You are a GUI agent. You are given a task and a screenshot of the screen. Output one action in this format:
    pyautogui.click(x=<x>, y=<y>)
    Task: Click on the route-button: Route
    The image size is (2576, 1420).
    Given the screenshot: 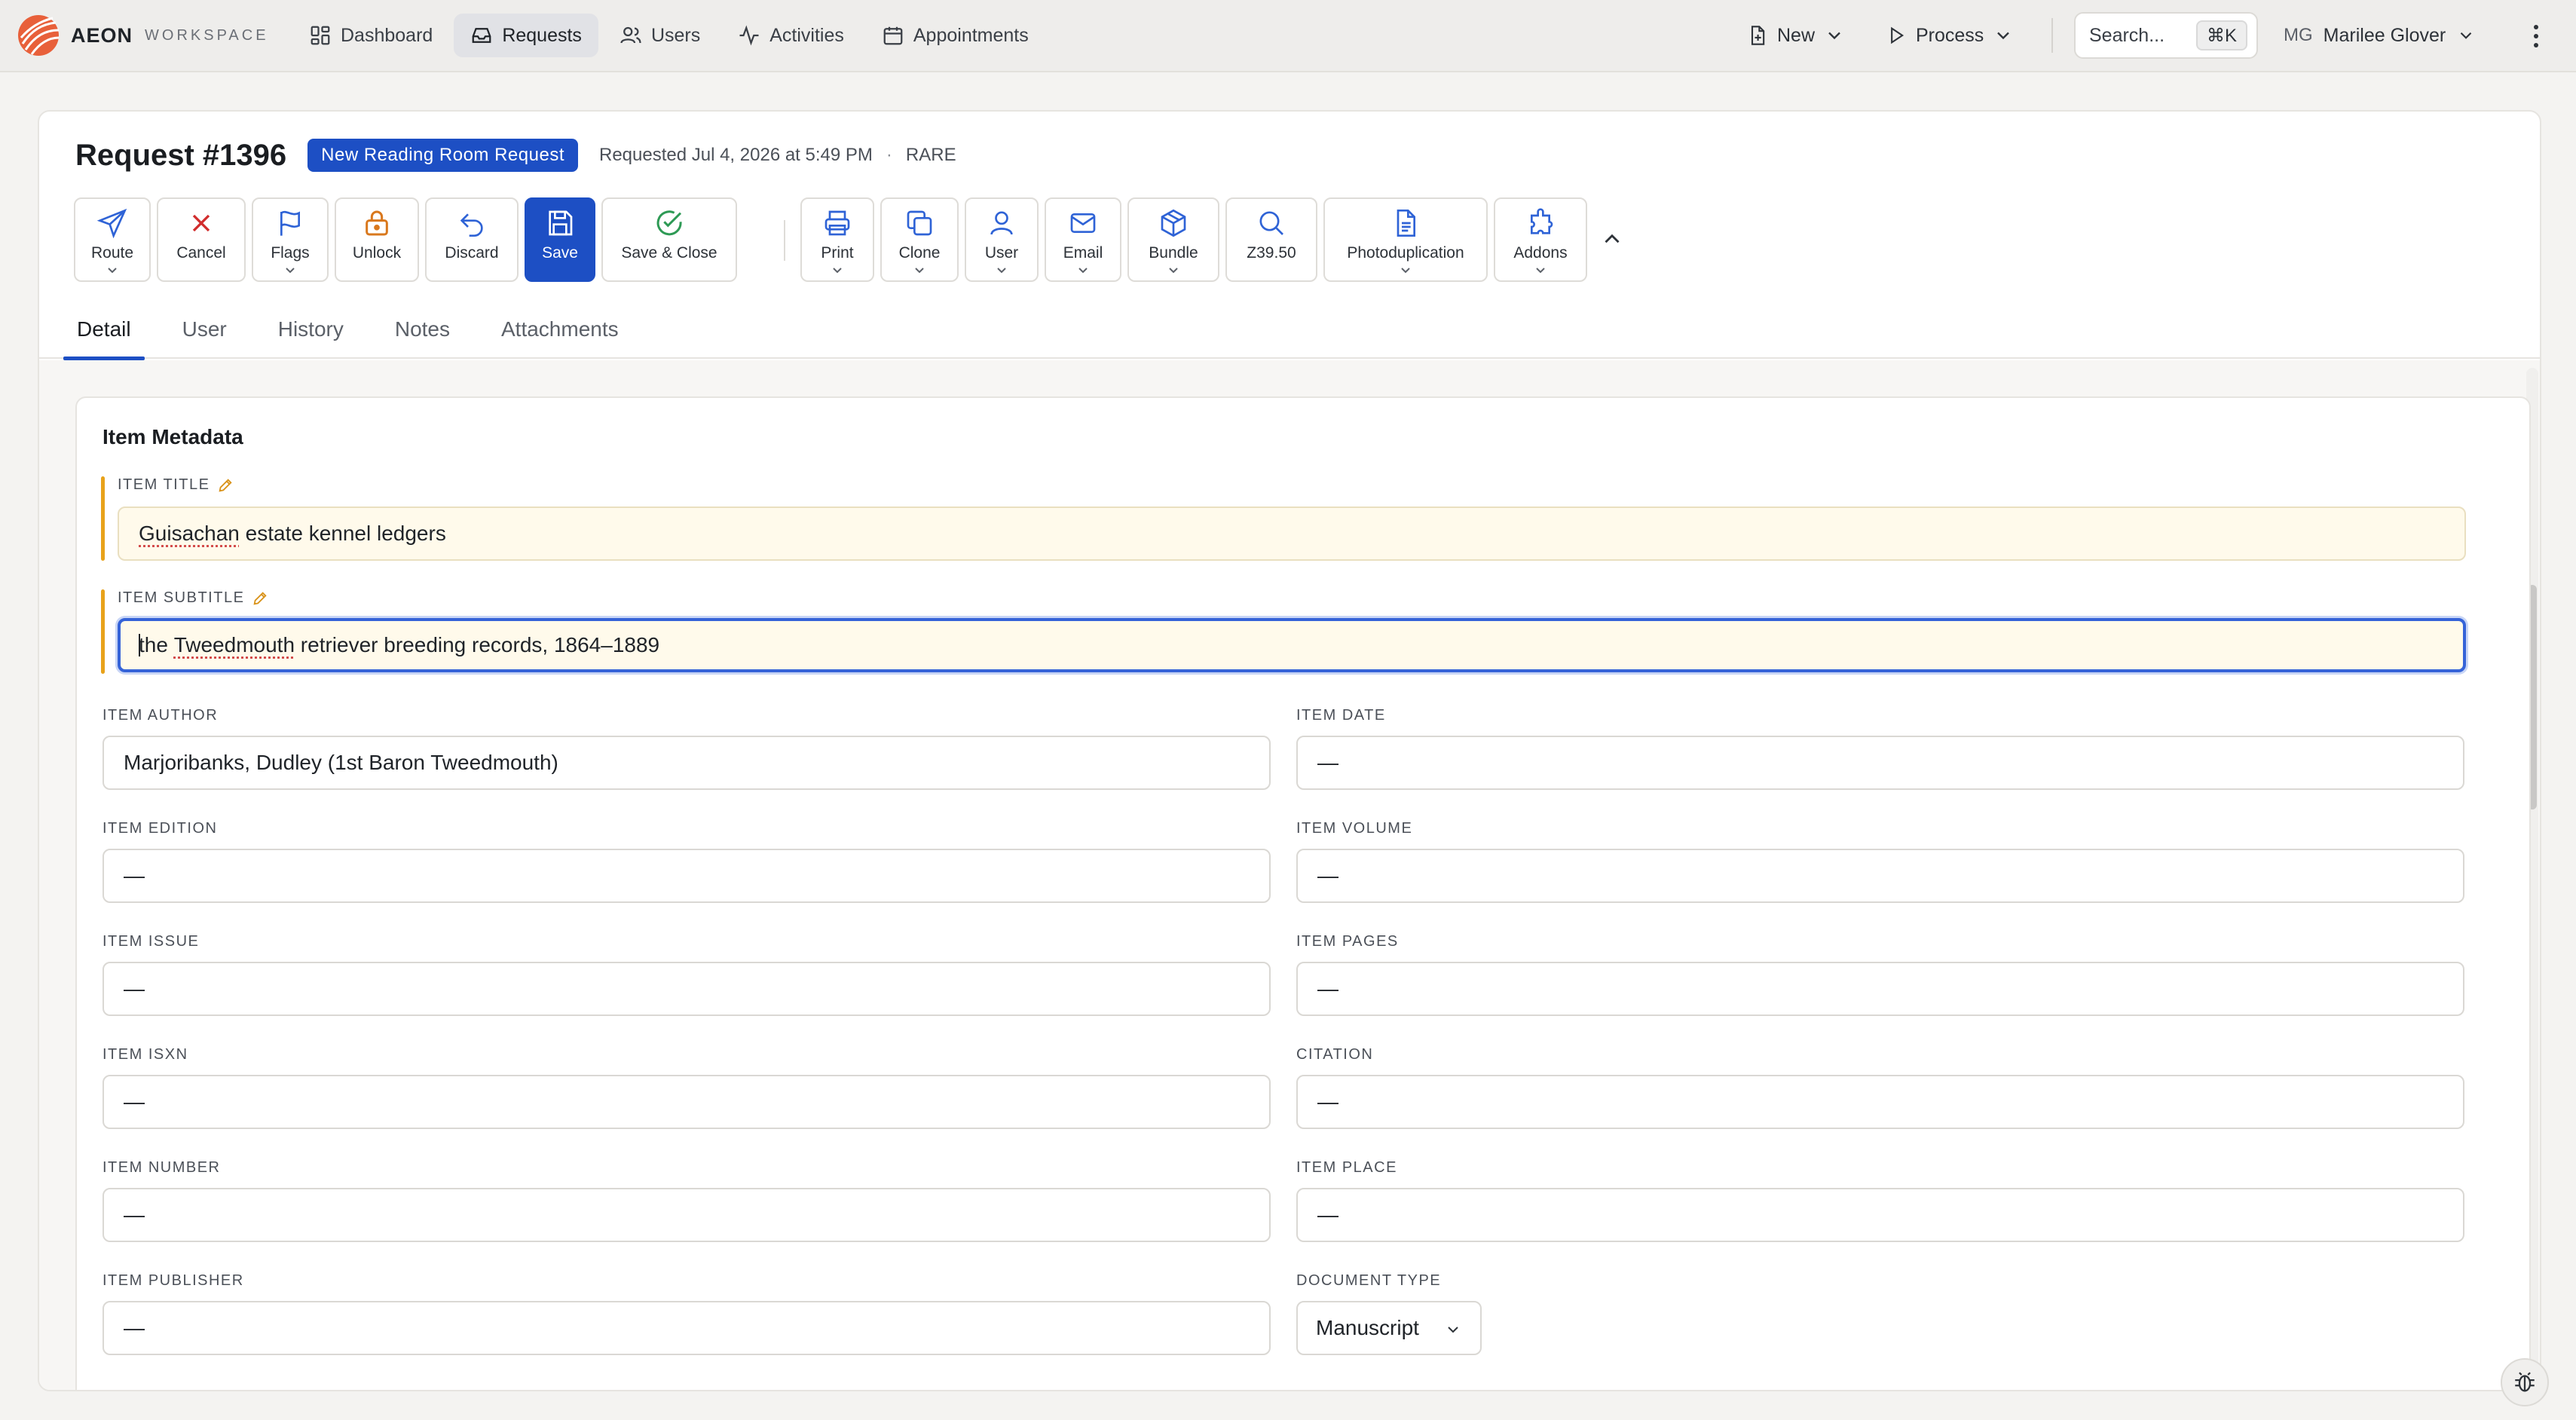 What is the action you would take?
    pyautogui.click(x=112, y=239)
    